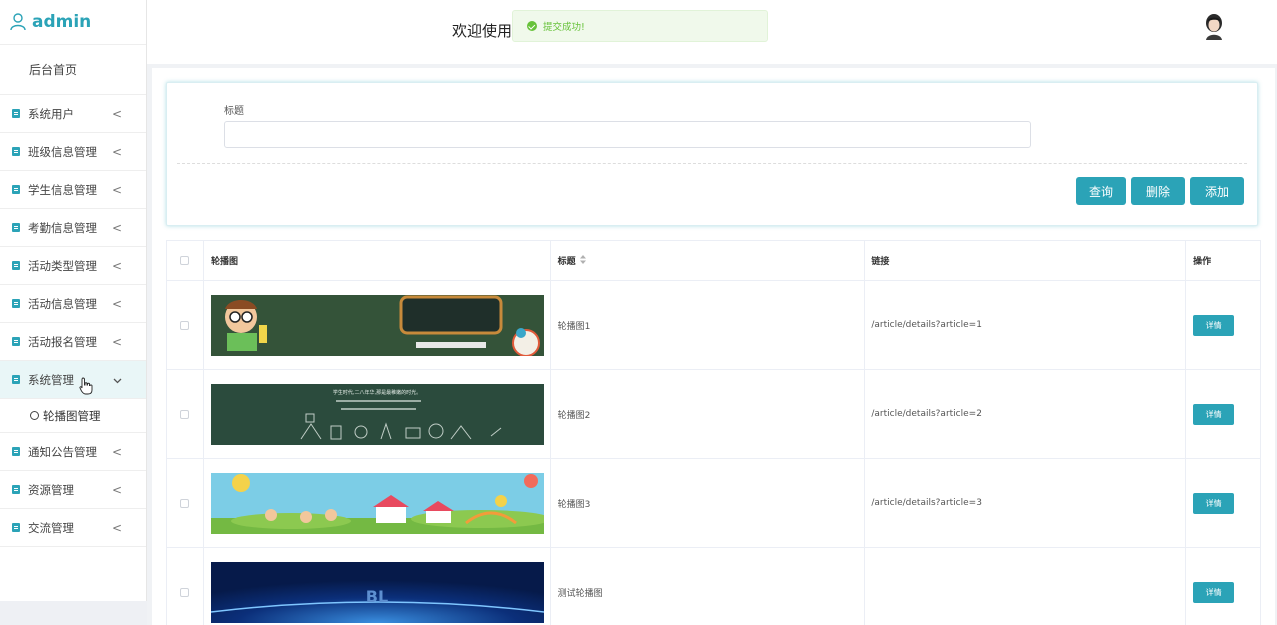 The height and width of the screenshot is (625, 1277). What do you see at coordinates (1224, 260) in the screenshot?
I see `header-op: 操作` at bounding box center [1224, 260].